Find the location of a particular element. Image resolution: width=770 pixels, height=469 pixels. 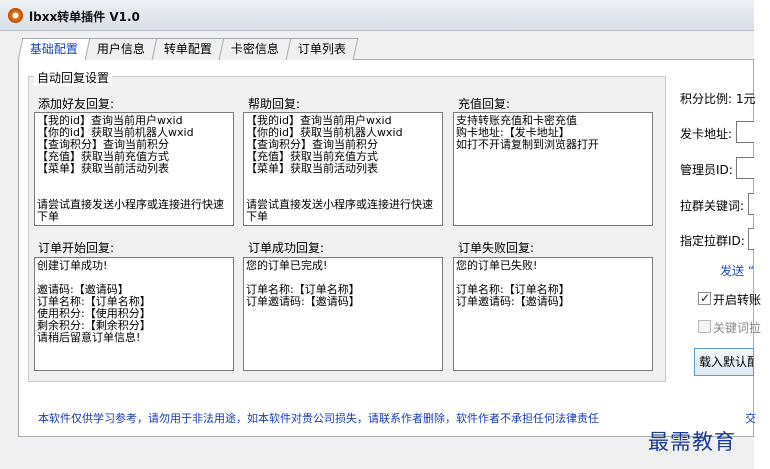

tab-user-info: 用户信息 is located at coordinates (121, 49).